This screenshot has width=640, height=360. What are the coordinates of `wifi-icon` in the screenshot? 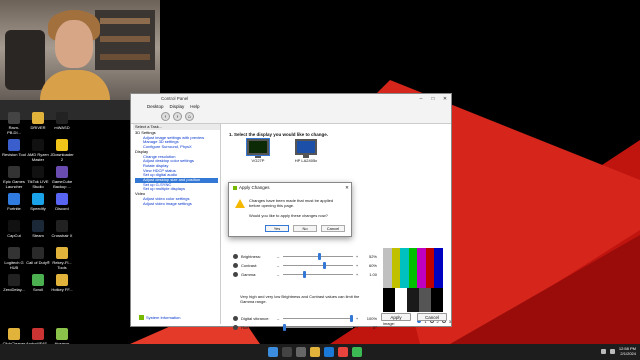 It's located at (603, 351).